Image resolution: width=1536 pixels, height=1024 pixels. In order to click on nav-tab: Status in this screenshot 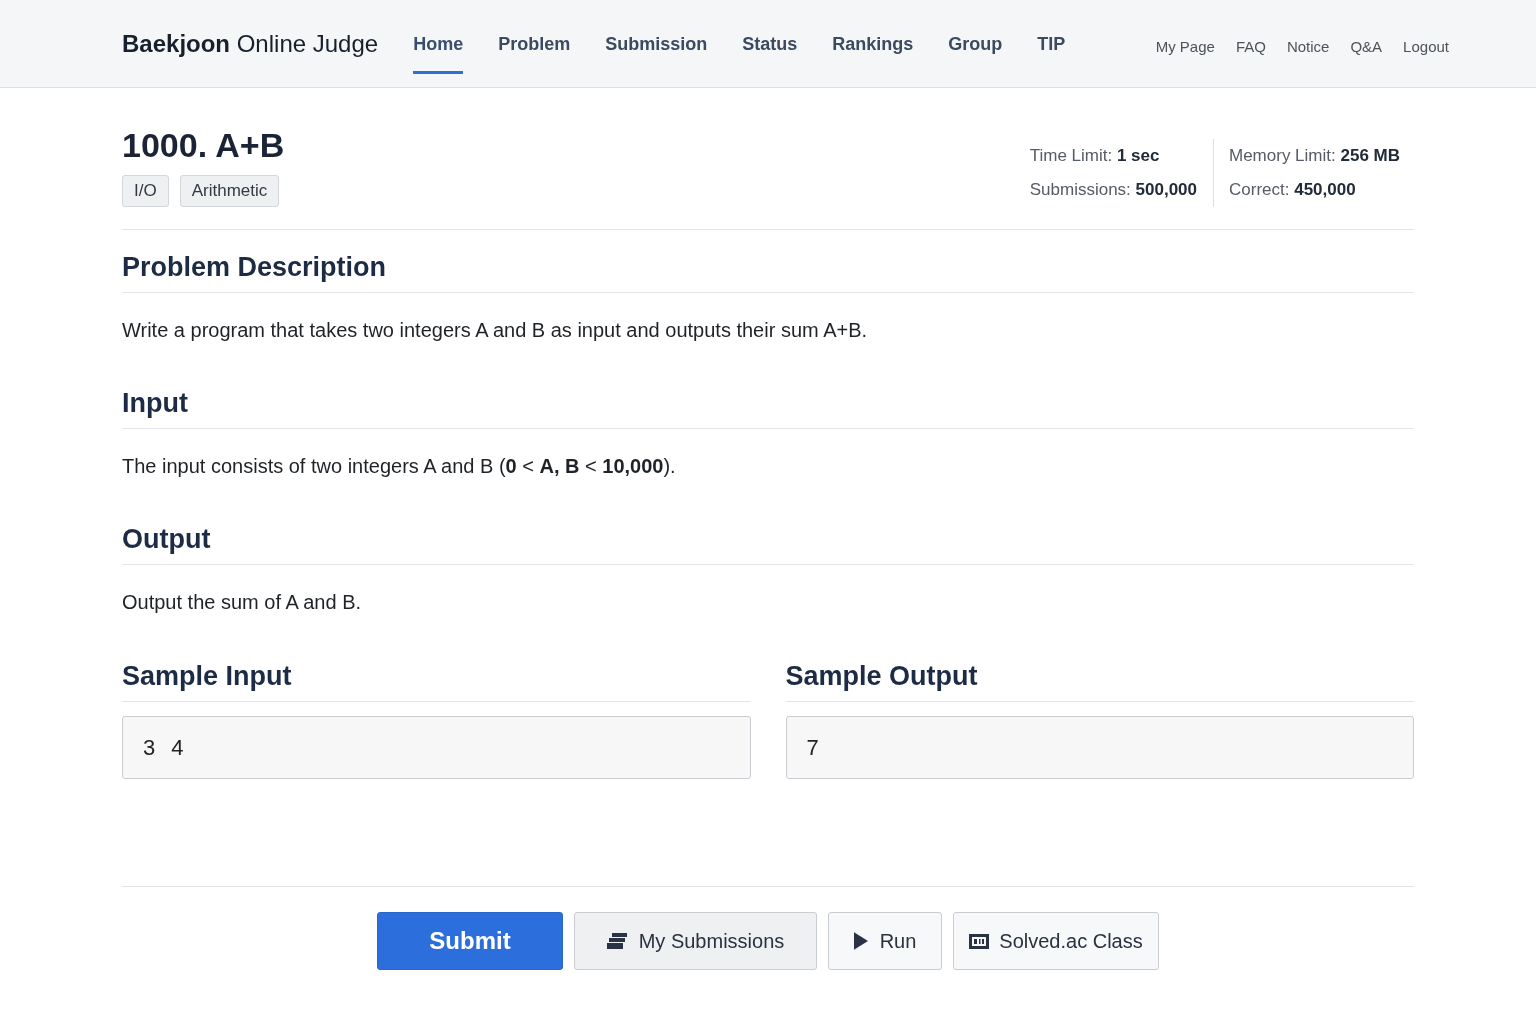, I will do `click(770, 37)`.